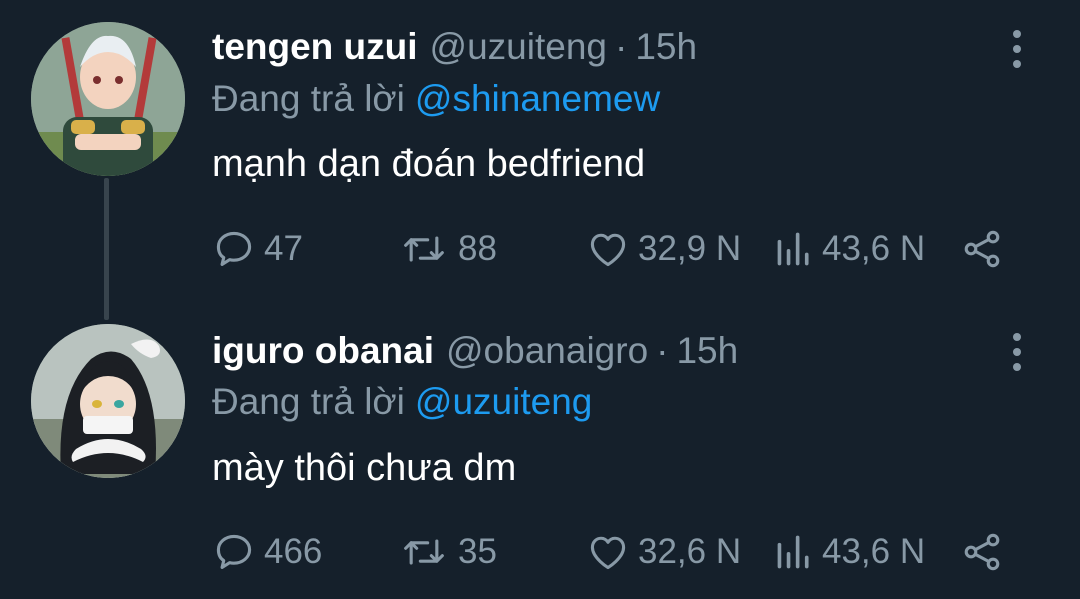 Image resolution: width=1080 pixels, height=599 pixels. I want to click on thread-connector-line, so click(106, 249).